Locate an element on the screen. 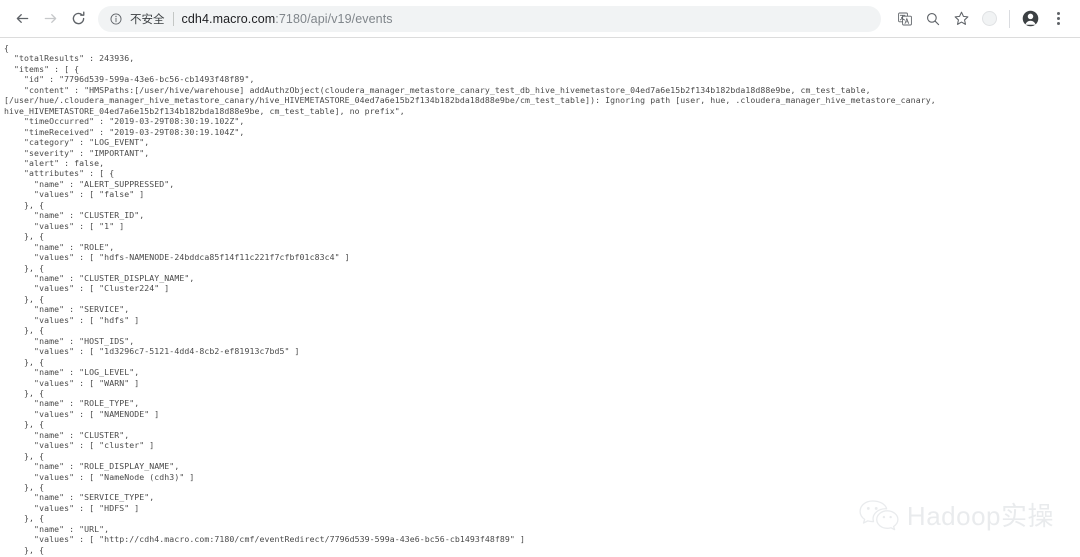 The image size is (1080, 557). back-button is located at coordinates (22, 19).